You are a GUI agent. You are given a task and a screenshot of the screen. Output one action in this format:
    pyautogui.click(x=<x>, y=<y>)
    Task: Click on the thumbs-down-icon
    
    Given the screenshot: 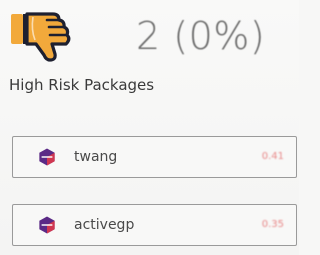 What is the action you would take?
    pyautogui.click(x=41, y=37)
    